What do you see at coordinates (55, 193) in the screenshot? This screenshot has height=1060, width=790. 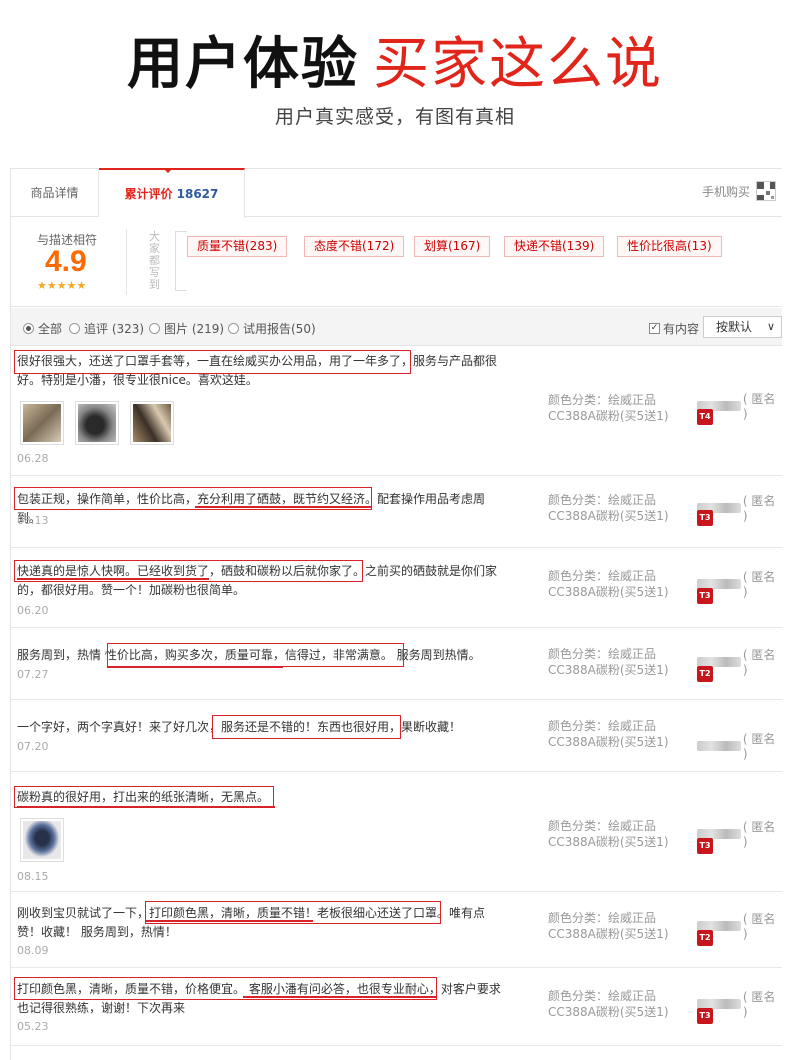 I see `tab-product-detail: 商品详情` at bounding box center [55, 193].